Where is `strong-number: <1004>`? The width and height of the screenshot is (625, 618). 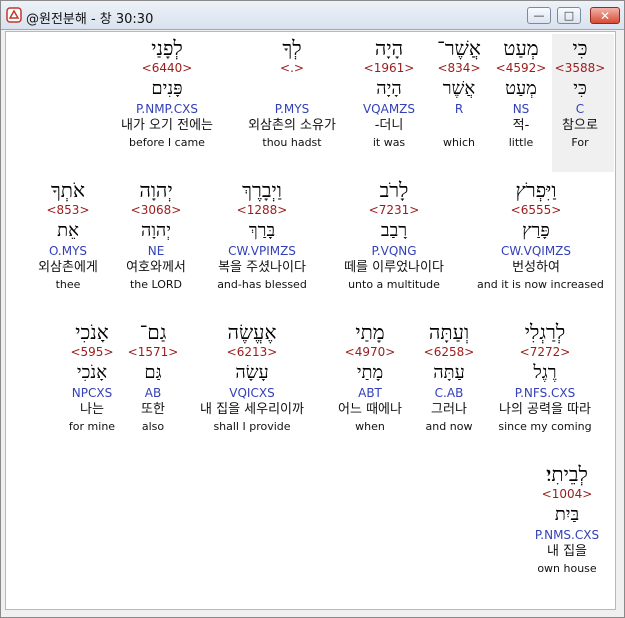
strong-number: <1004> is located at coordinates (561, 494).